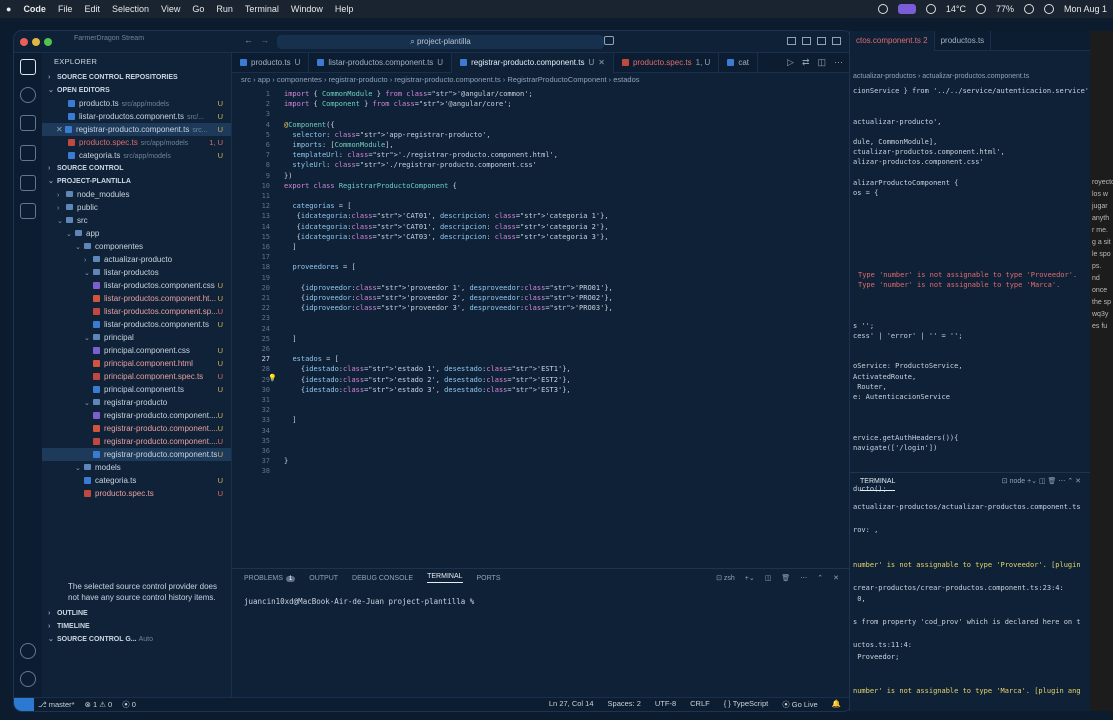  What do you see at coordinates (28, 67) in the screenshot?
I see `explorer-icon` at bounding box center [28, 67].